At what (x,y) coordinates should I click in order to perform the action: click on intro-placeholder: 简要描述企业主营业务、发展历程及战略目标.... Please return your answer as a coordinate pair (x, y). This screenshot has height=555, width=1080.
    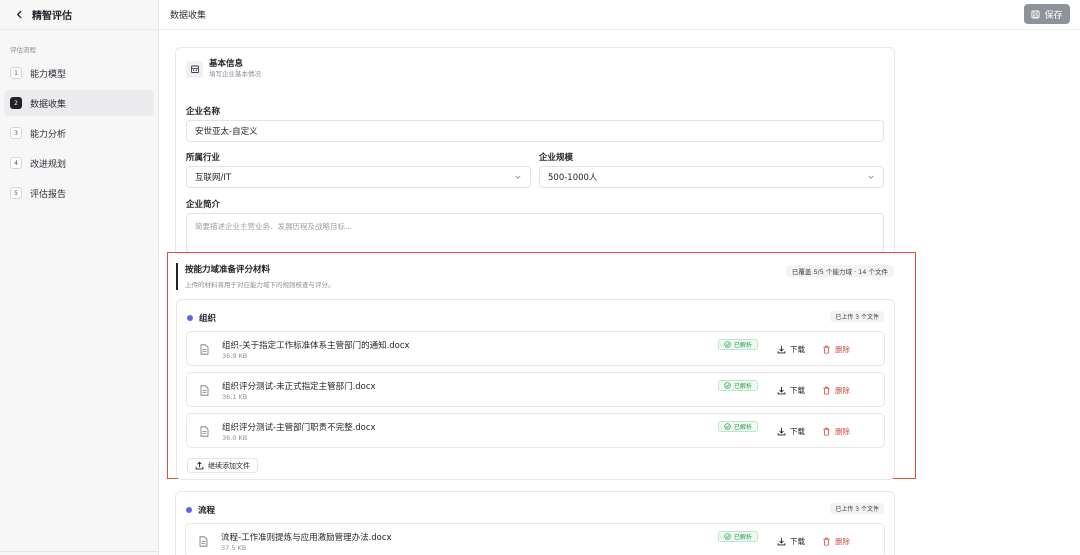
    Looking at the image, I should click on (274, 226).